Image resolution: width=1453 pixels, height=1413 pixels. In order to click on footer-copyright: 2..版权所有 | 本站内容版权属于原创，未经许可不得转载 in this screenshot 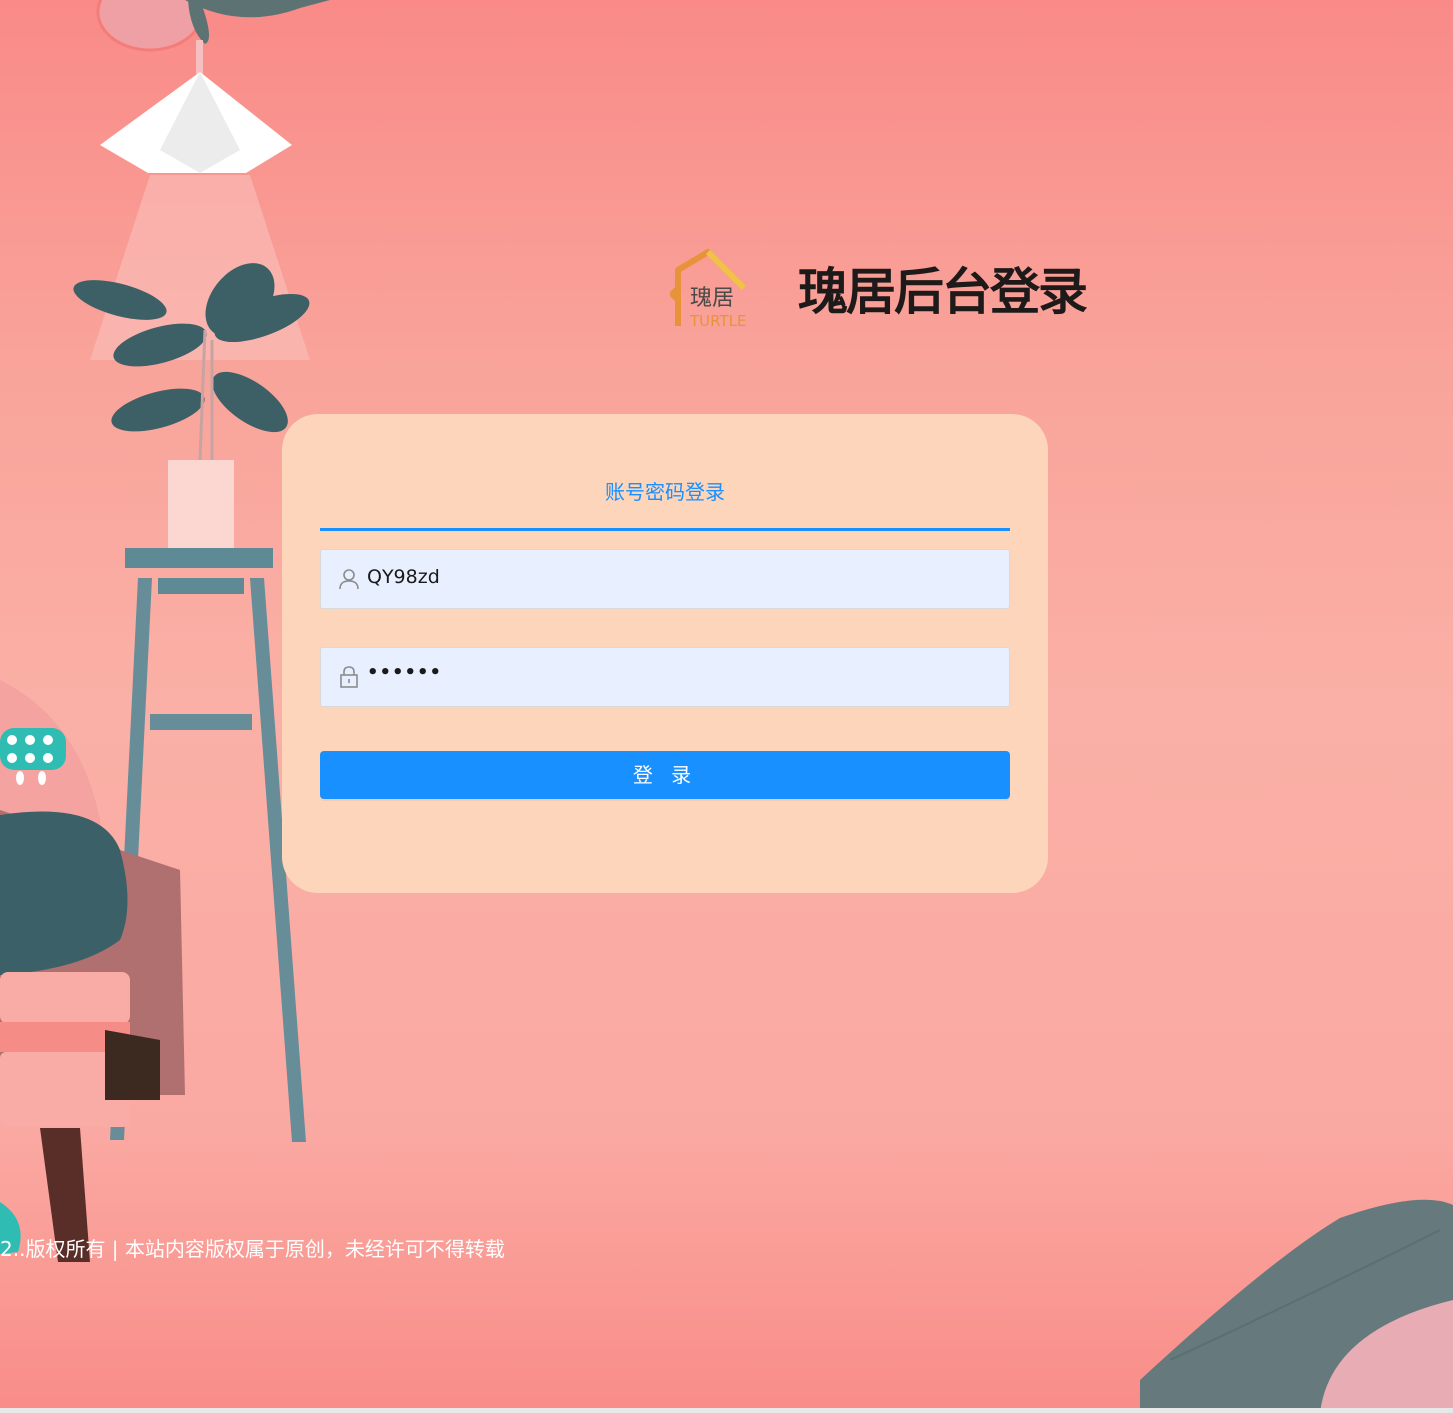, I will do `click(252, 1249)`.